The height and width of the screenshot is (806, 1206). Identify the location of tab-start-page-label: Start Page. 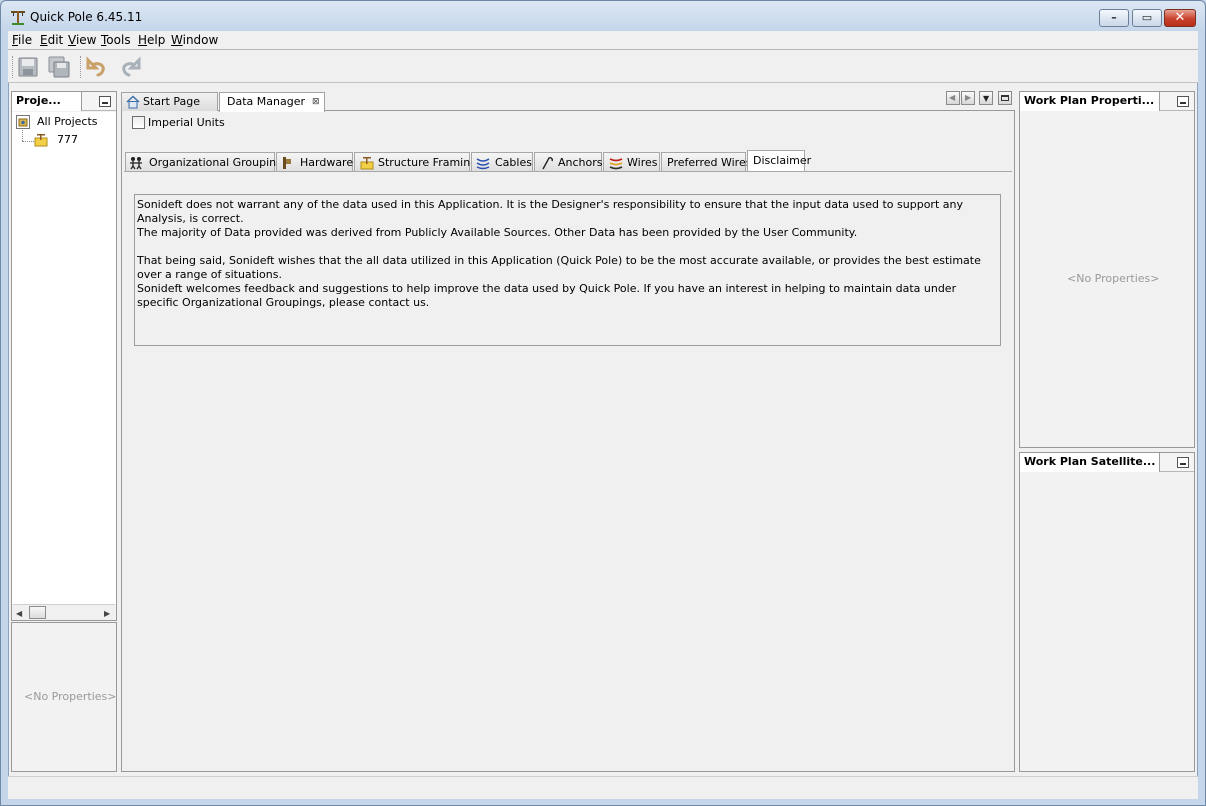
(171, 101).